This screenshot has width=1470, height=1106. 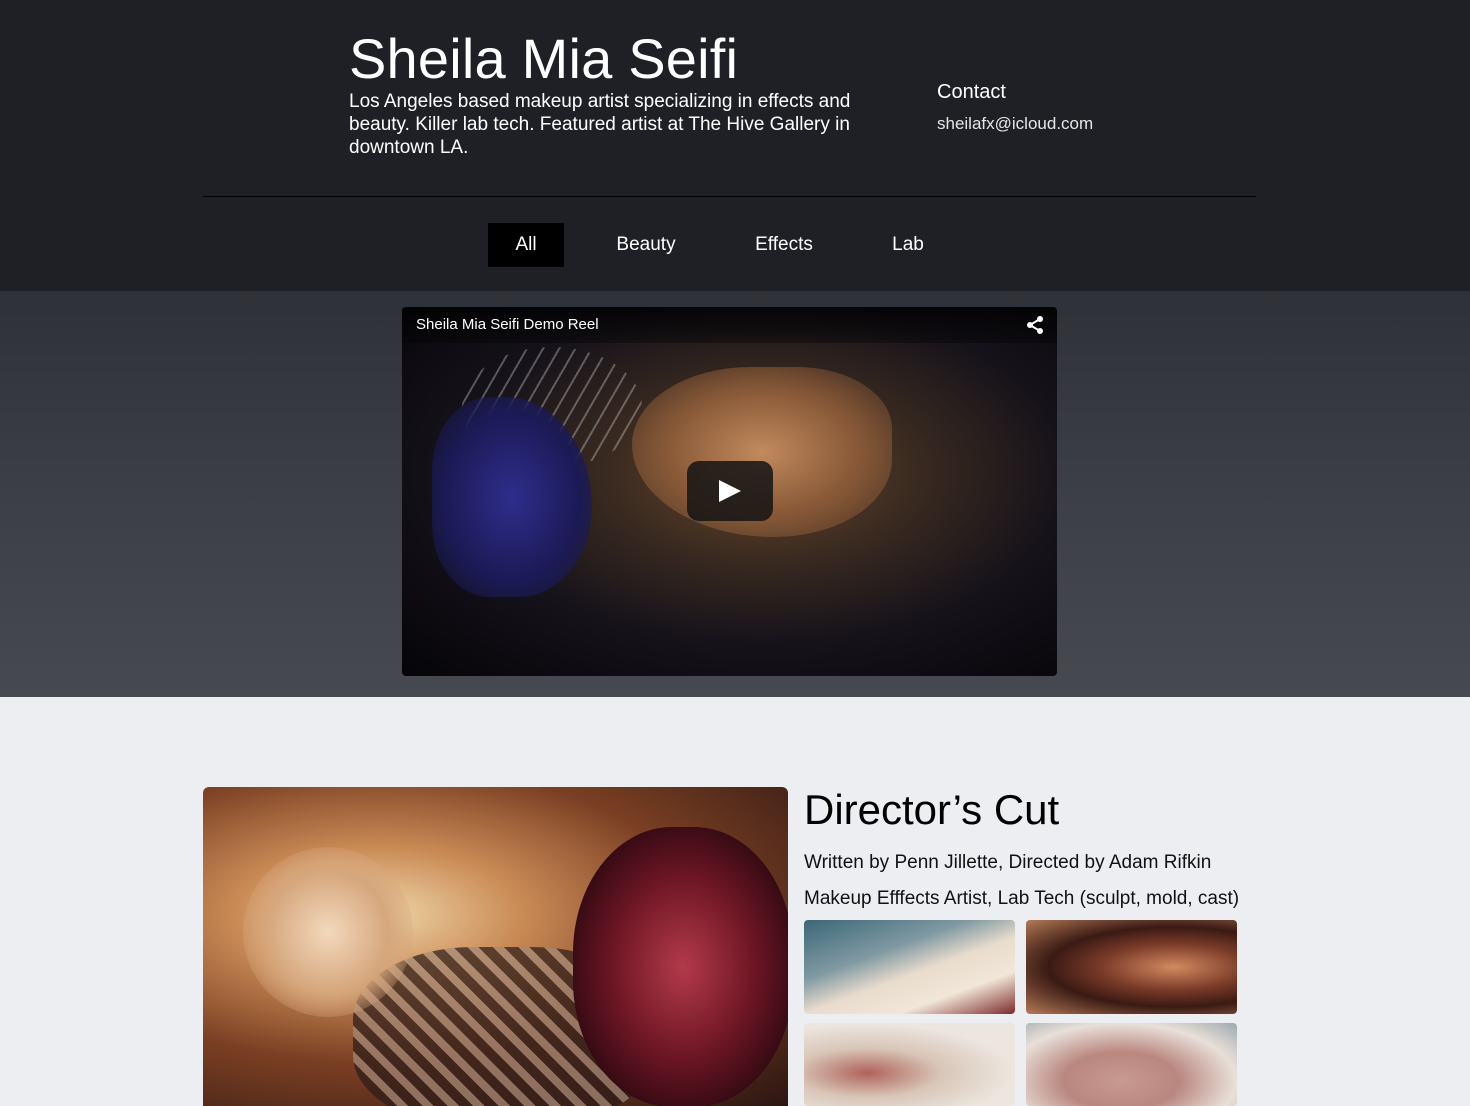 What do you see at coordinates (784, 245) in the screenshot?
I see `tab-effects: Effects` at bounding box center [784, 245].